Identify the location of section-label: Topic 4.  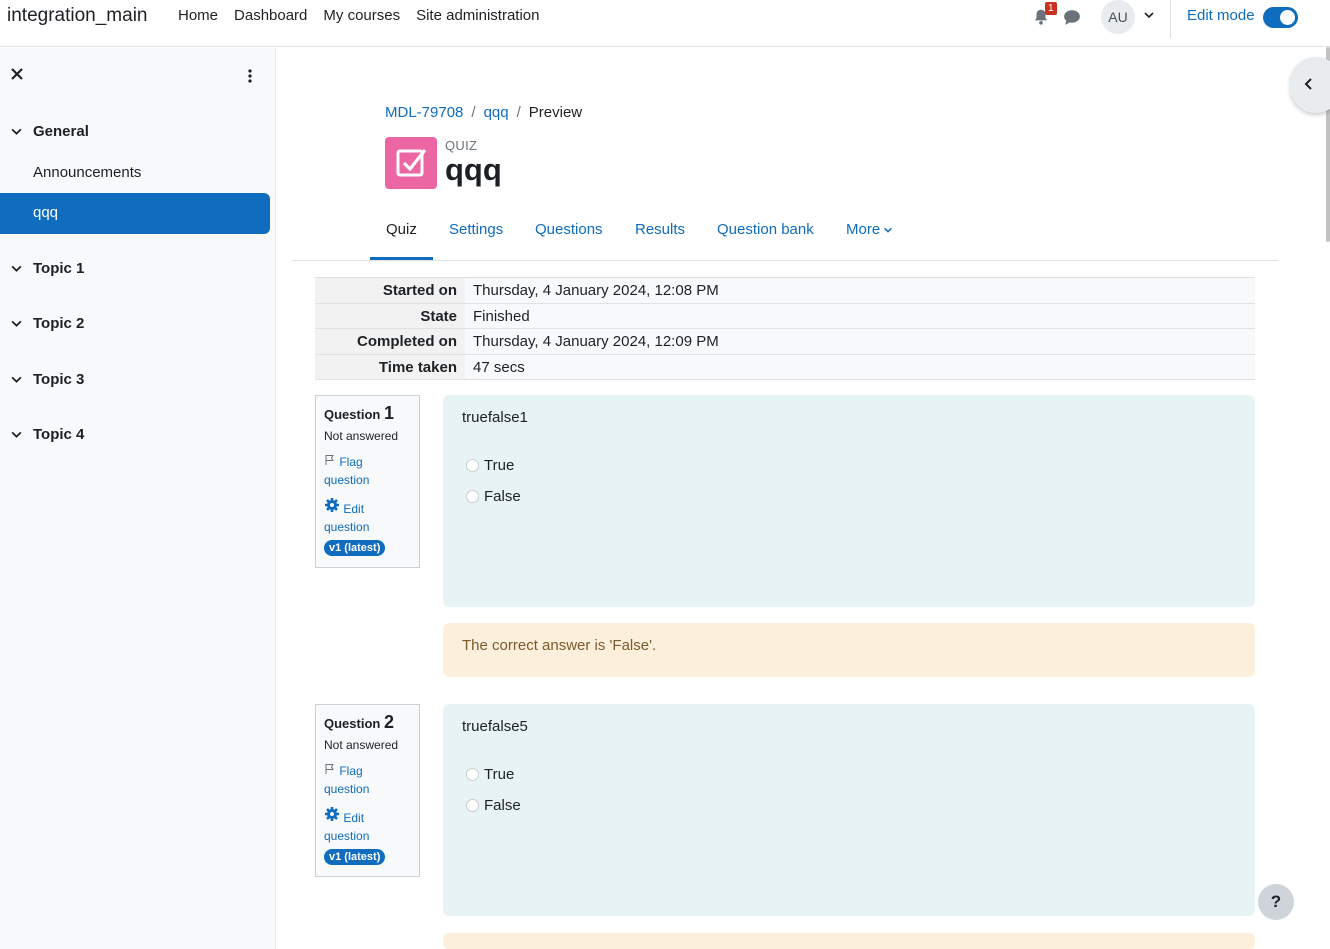
(58, 434).